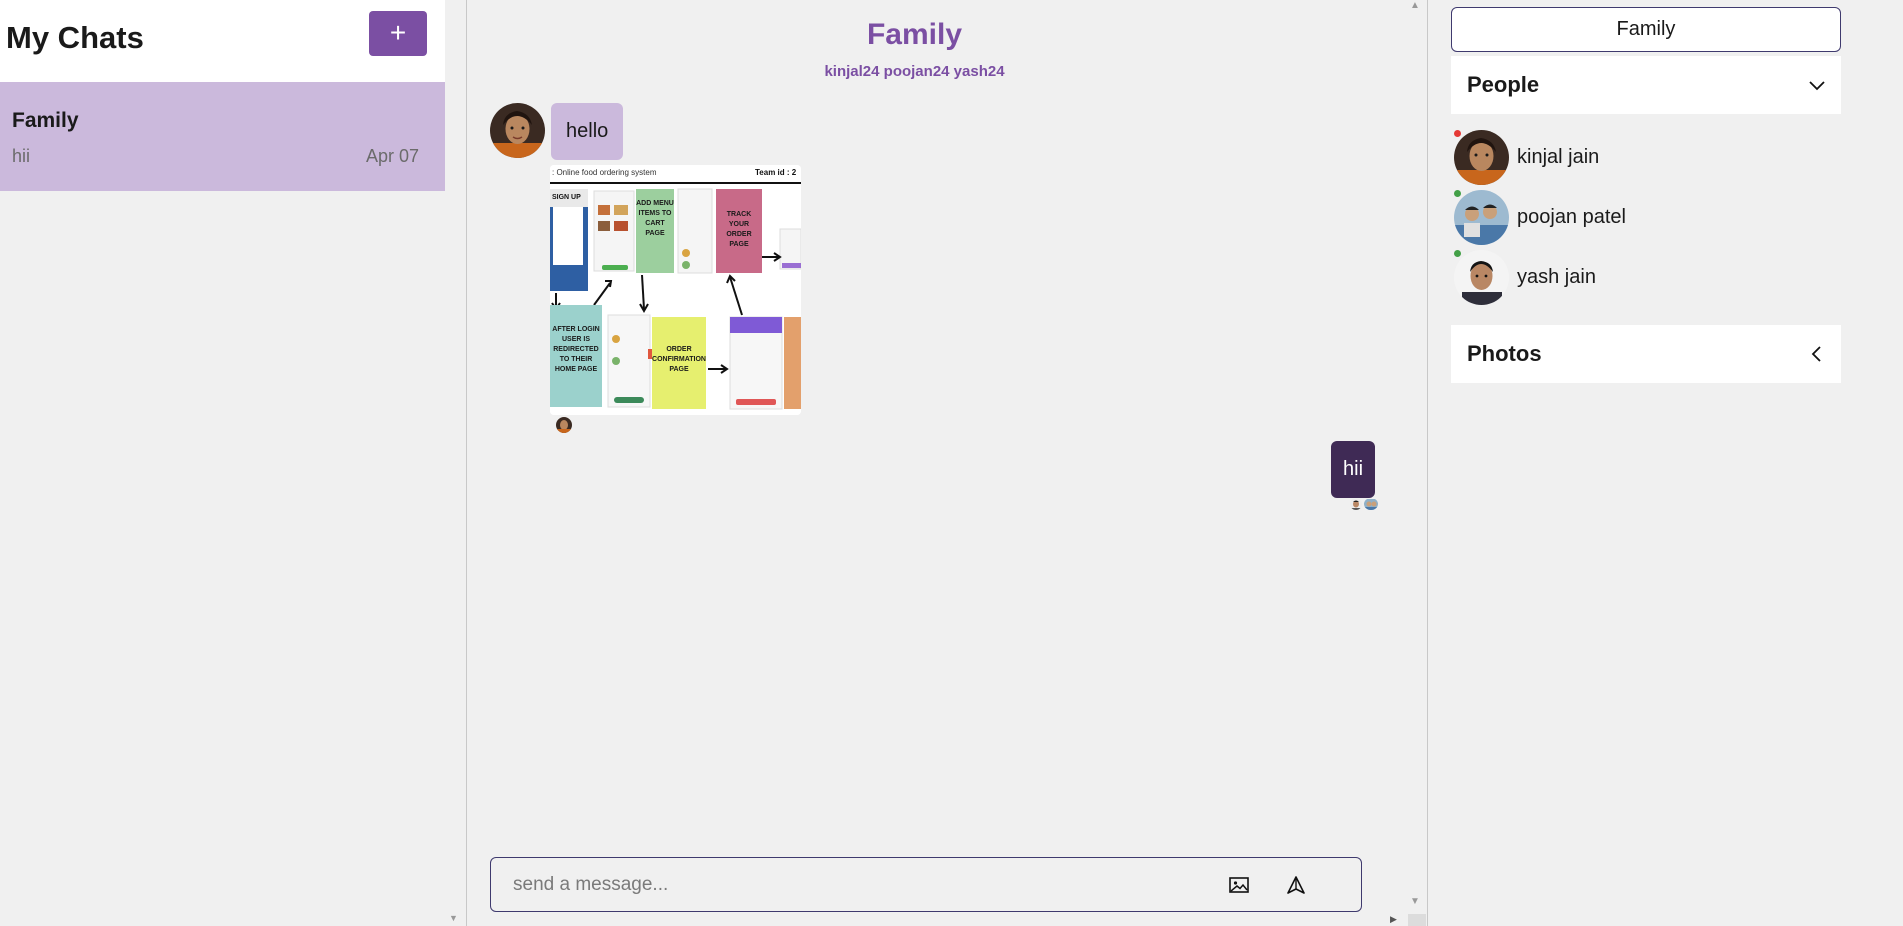 The image size is (1903, 926). What do you see at coordinates (838, 885) in the screenshot?
I see `message-input` at bounding box center [838, 885].